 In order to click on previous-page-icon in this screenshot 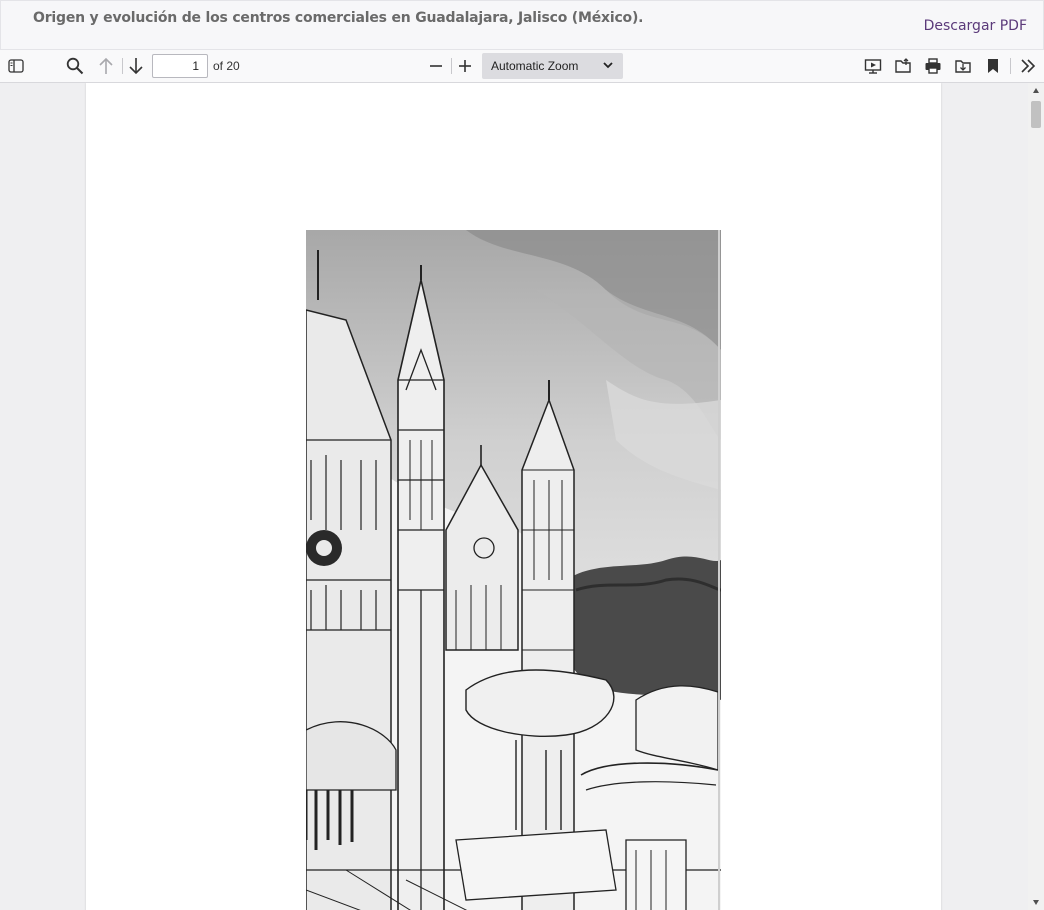, I will do `click(106, 65)`.